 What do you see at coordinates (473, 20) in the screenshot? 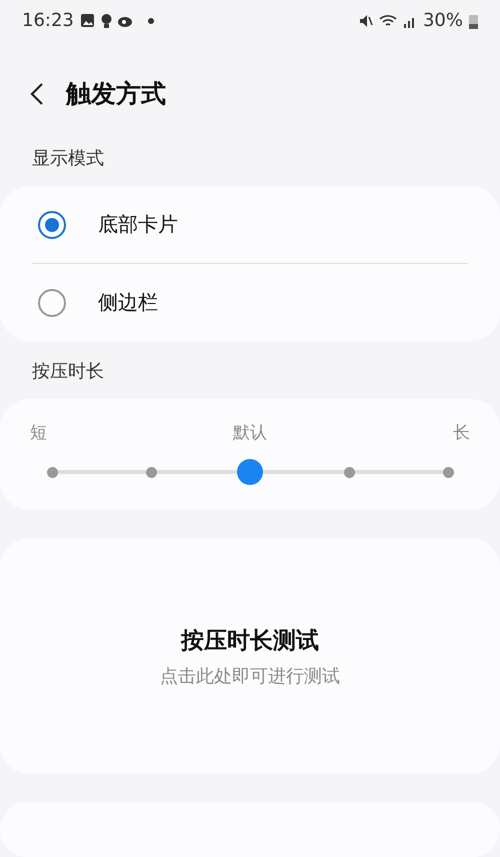
I see `battery-icon` at bounding box center [473, 20].